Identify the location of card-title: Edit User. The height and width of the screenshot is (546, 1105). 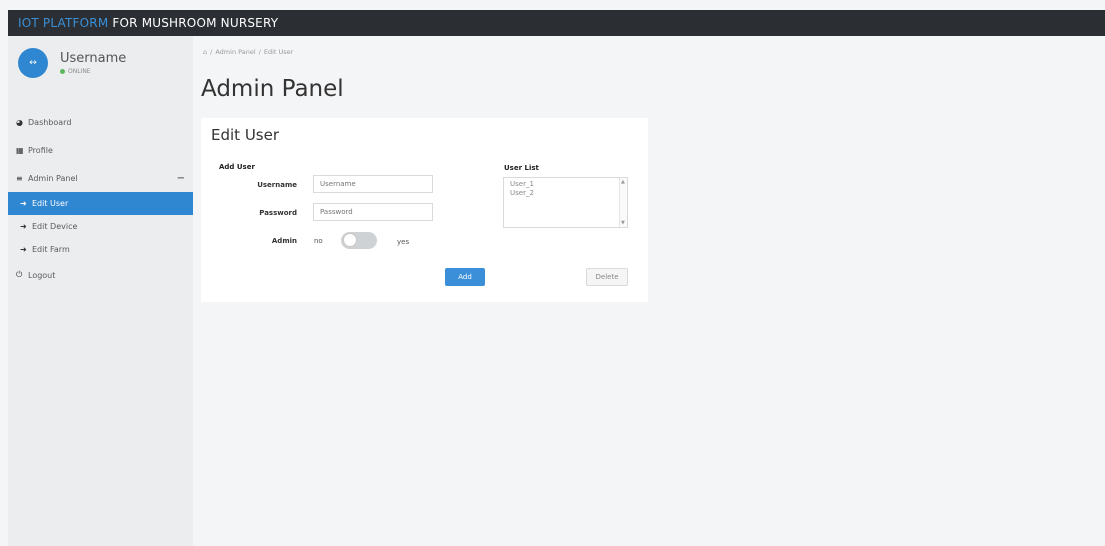
(245, 135).